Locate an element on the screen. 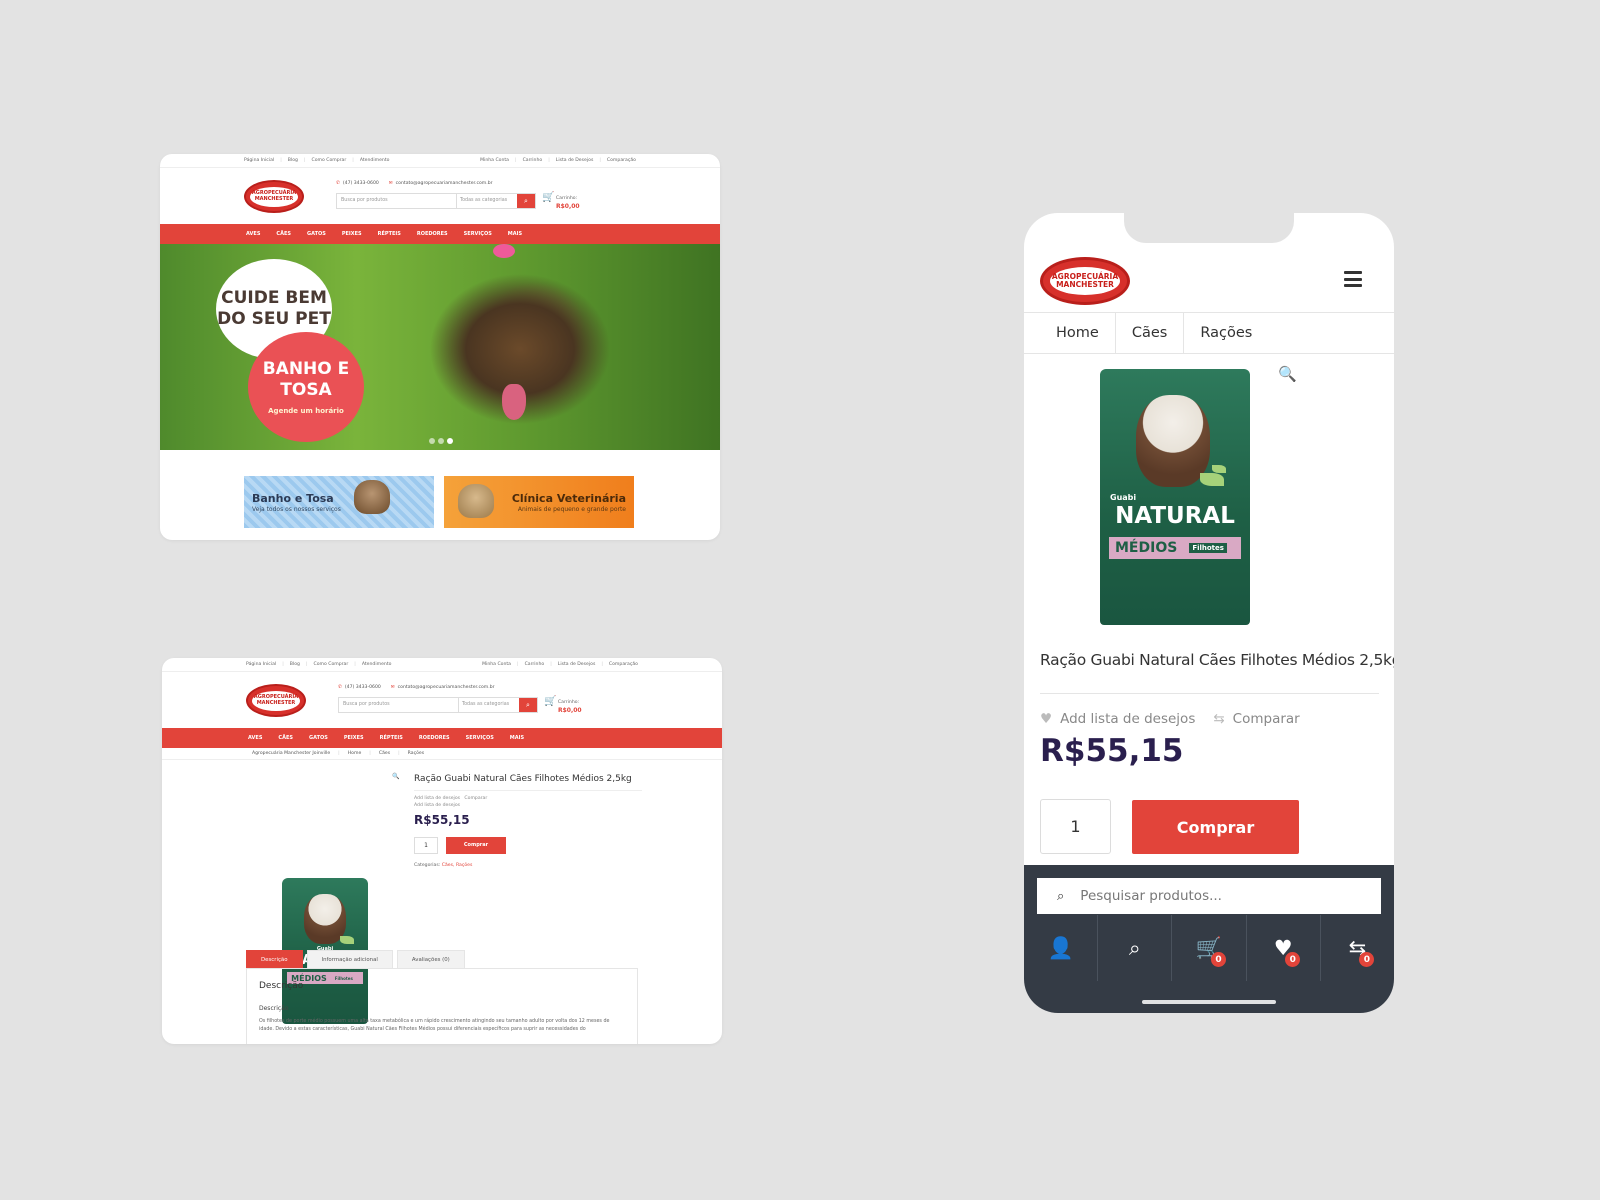 This screenshot has height=1200, width=1600. mail-icon: ✉ is located at coordinates (390, 183).